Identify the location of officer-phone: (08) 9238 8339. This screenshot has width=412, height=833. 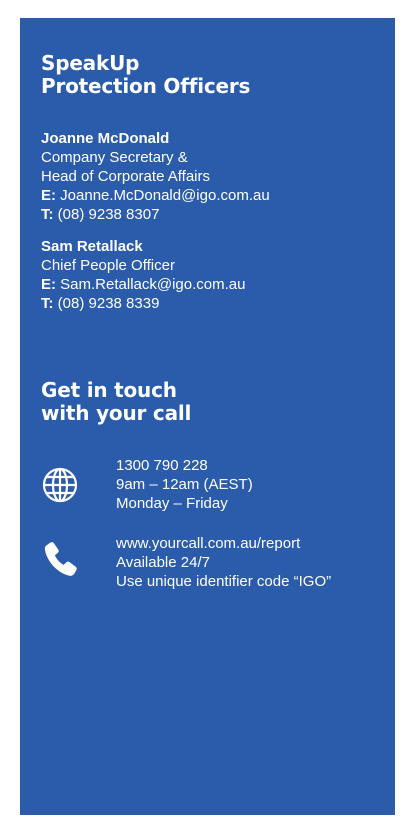
(109, 303).